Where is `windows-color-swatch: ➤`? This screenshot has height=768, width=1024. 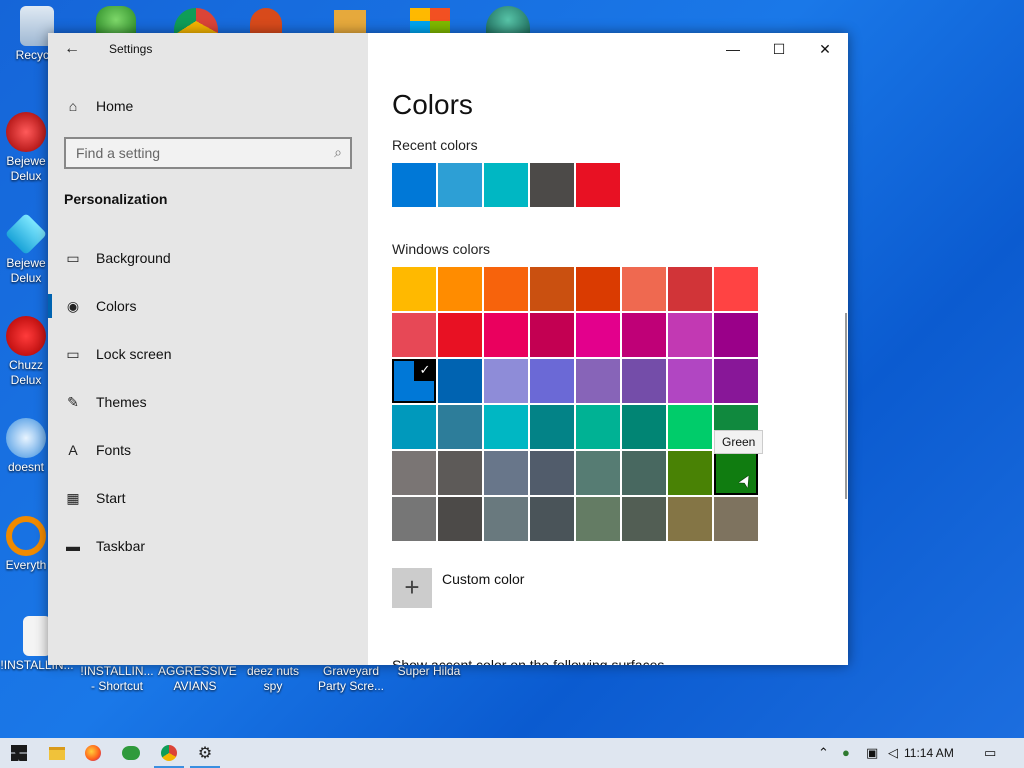 windows-color-swatch: ➤ is located at coordinates (736, 473).